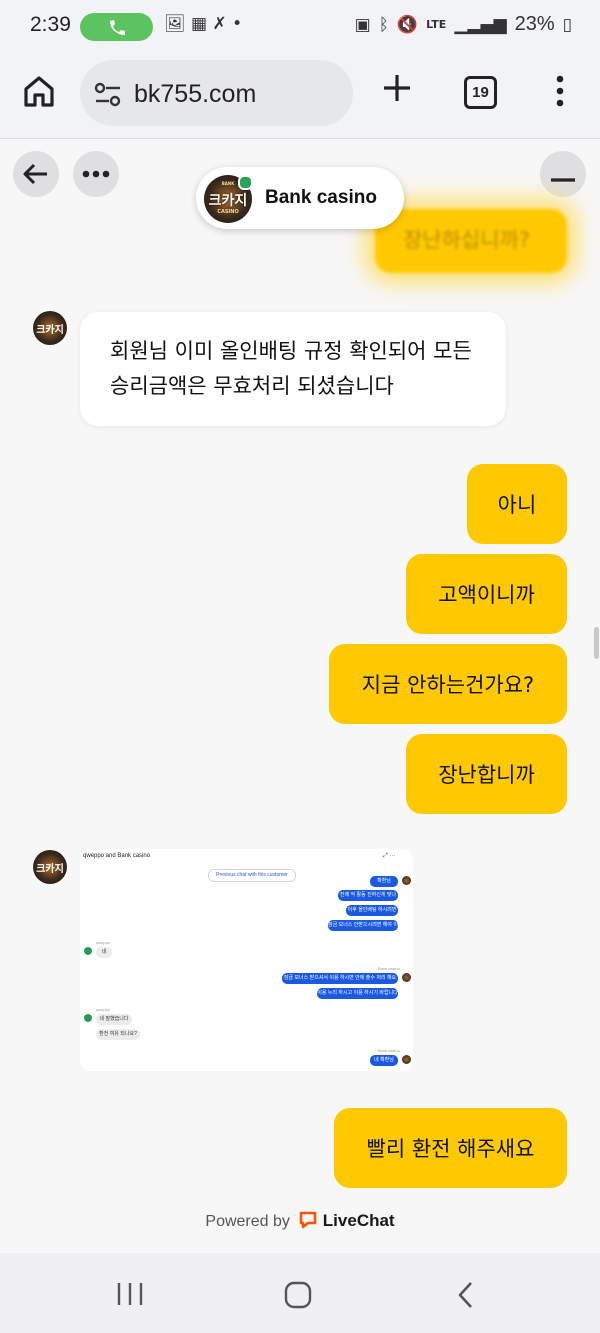 This screenshot has width=600, height=1333. What do you see at coordinates (384, 881) in the screenshot?
I see `shot-agent-message: 확환님` at bounding box center [384, 881].